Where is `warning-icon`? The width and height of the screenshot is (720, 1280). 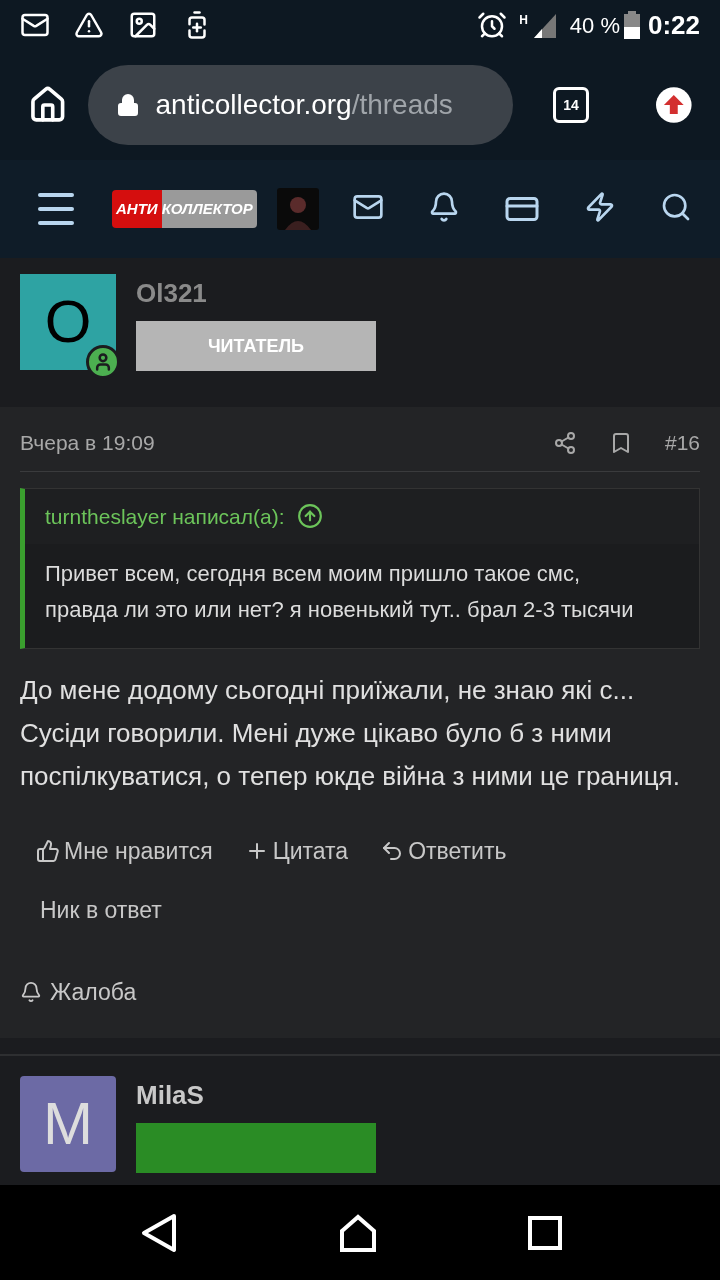 warning-icon is located at coordinates (89, 25).